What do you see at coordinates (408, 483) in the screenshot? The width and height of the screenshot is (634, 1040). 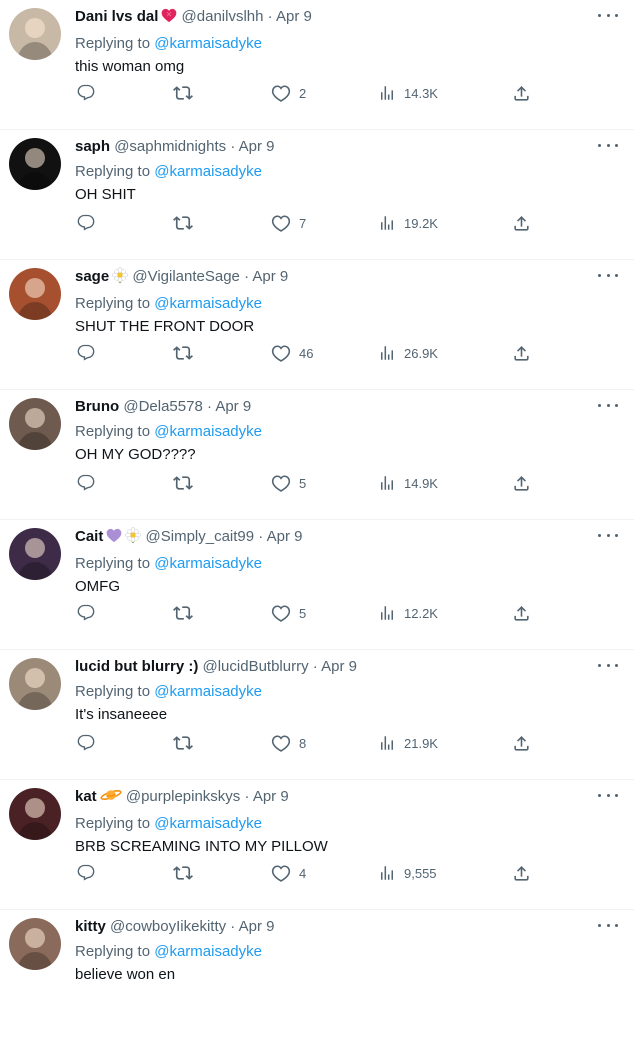 I see `views-button: 14.9K` at bounding box center [408, 483].